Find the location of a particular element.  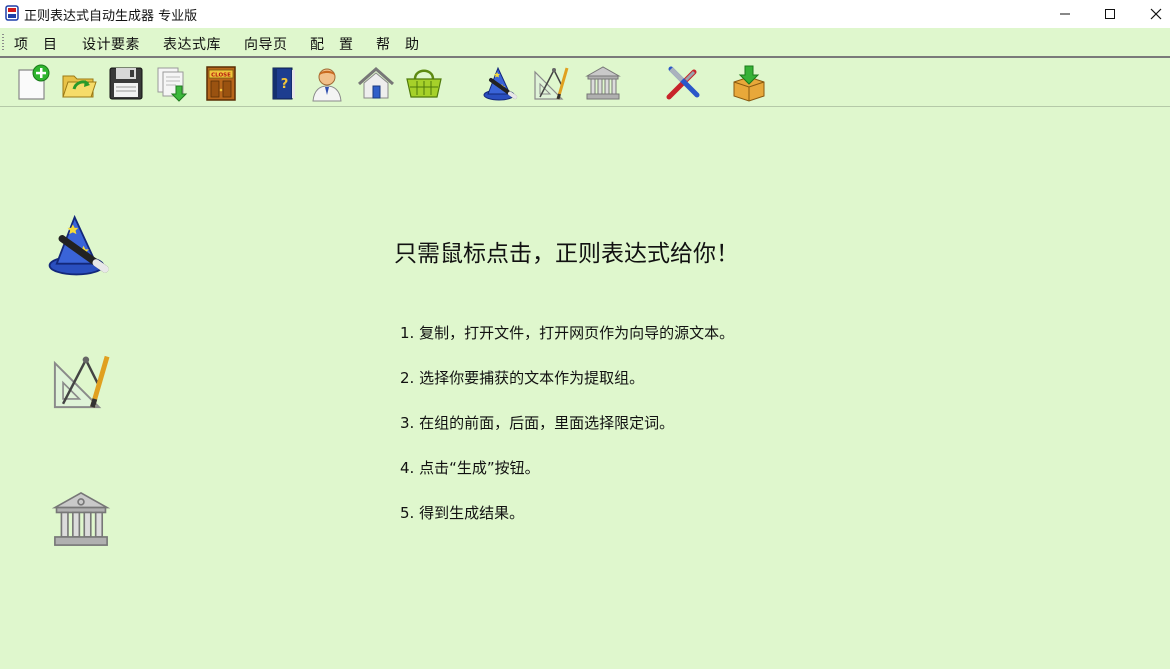

headline: 只需鼠标点击，正则表达式给你！ is located at coordinates (566, 254).